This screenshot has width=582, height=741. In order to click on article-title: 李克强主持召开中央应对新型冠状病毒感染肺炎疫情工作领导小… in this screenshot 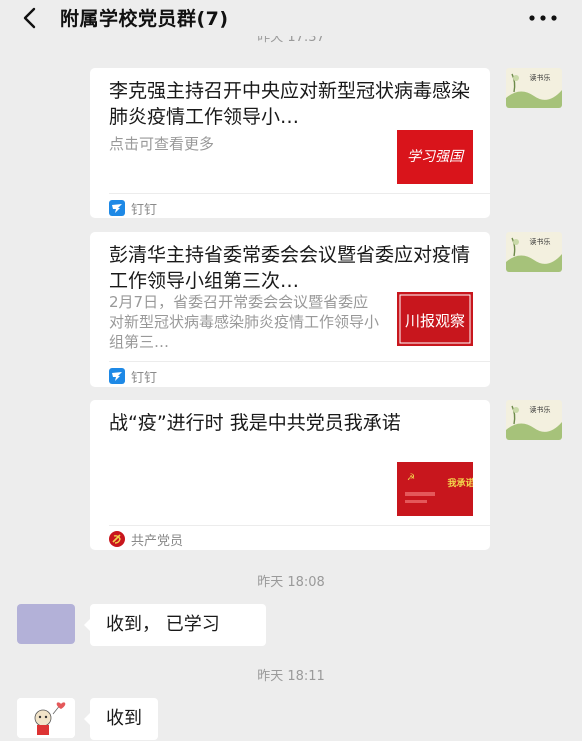, I will do `click(290, 104)`.